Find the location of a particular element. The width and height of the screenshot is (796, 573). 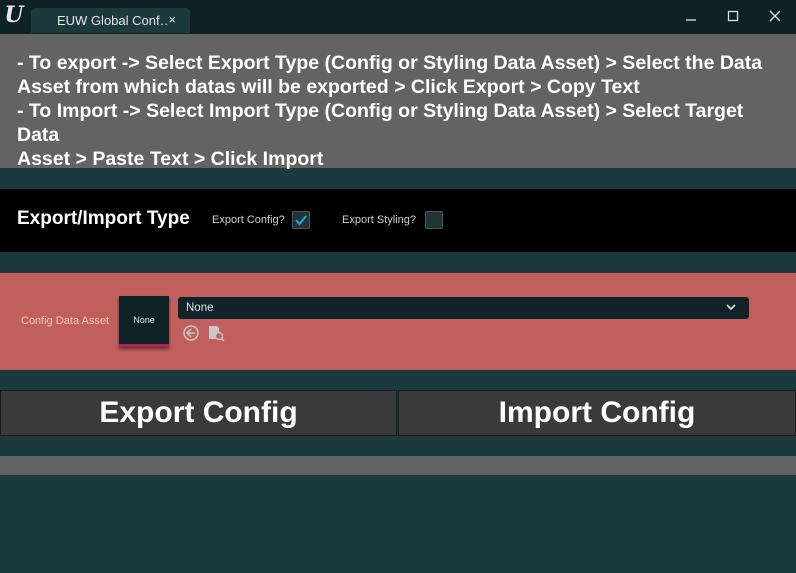

type-title: Export/Import Type is located at coordinates (103, 218).